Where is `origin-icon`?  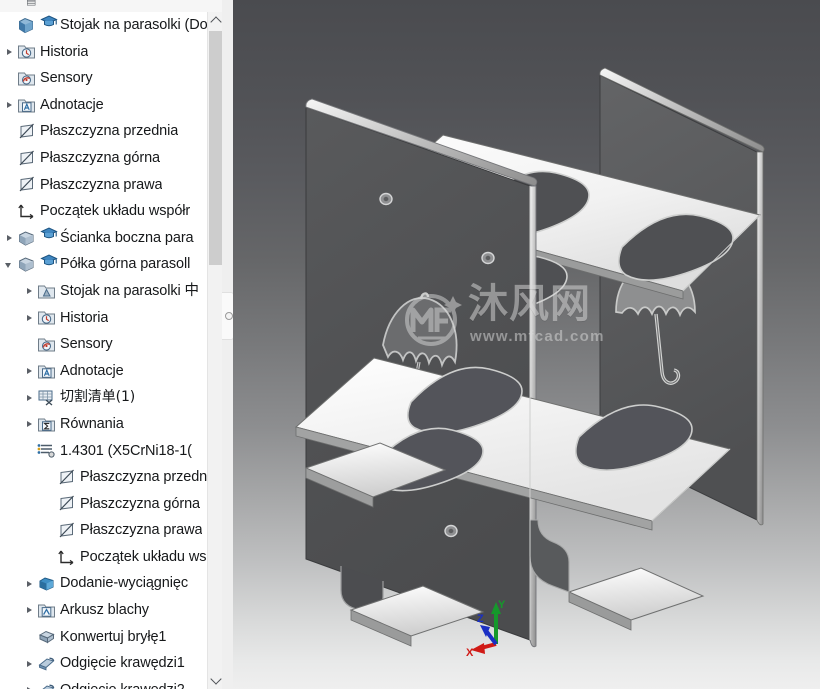 origin-icon is located at coordinates (26, 211).